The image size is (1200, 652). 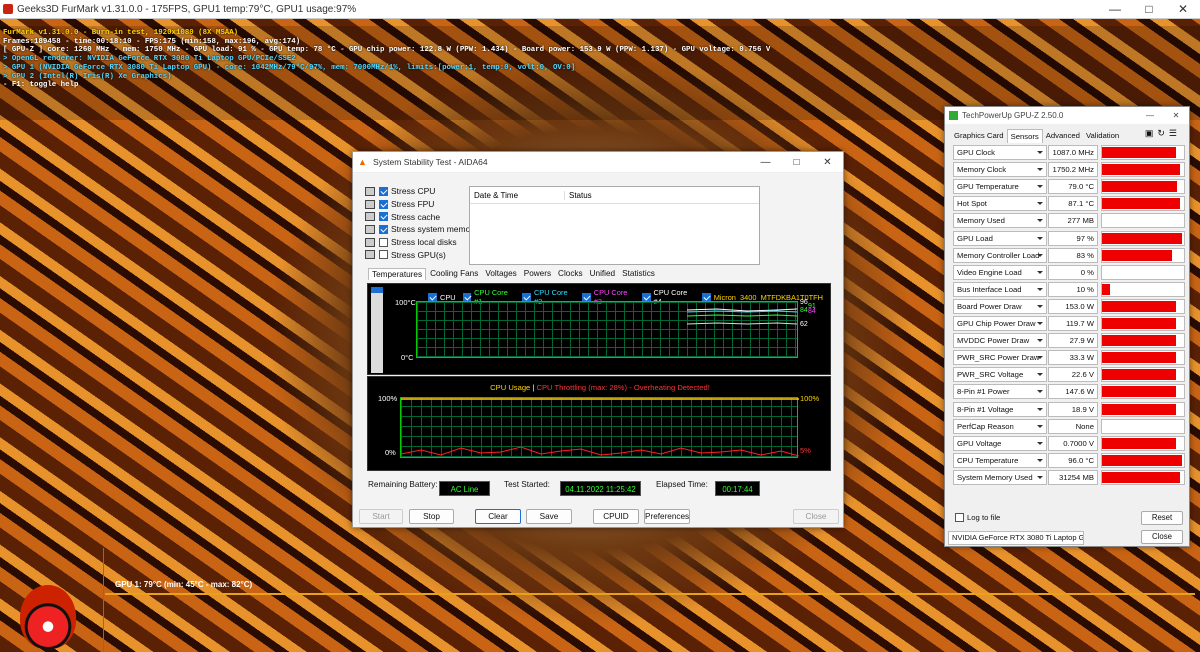 What do you see at coordinates (816, 516) in the screenshot?
I see `aida-close-bottom-button: Close` at bounding box center [816, 516].